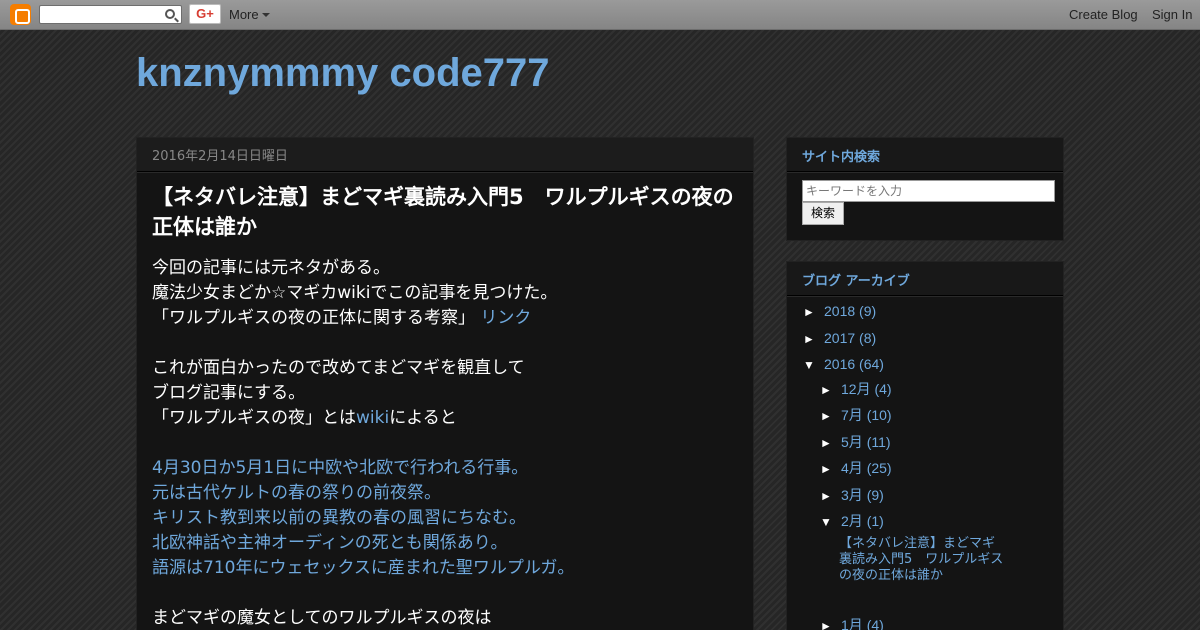 The width and height of the screenshot is (1200, 630). I want to click on google-plus-button: G+, so click(205, 14).